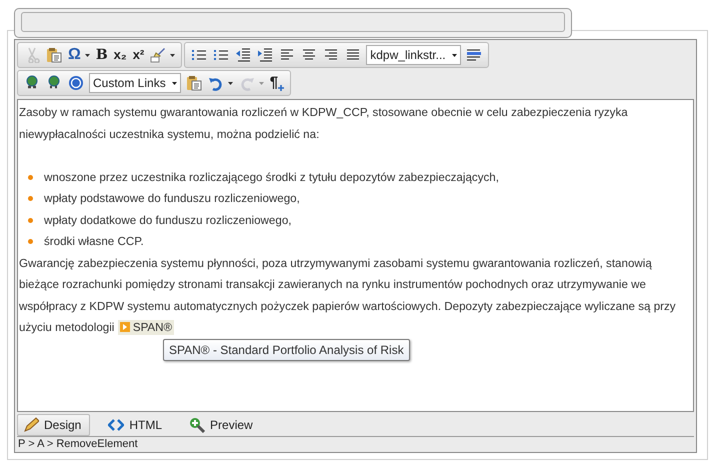 This screenshot has width=710, height=476. Describe the element at coordinates (246, 83) in the screenshot. I see `redo-icon` at that location.